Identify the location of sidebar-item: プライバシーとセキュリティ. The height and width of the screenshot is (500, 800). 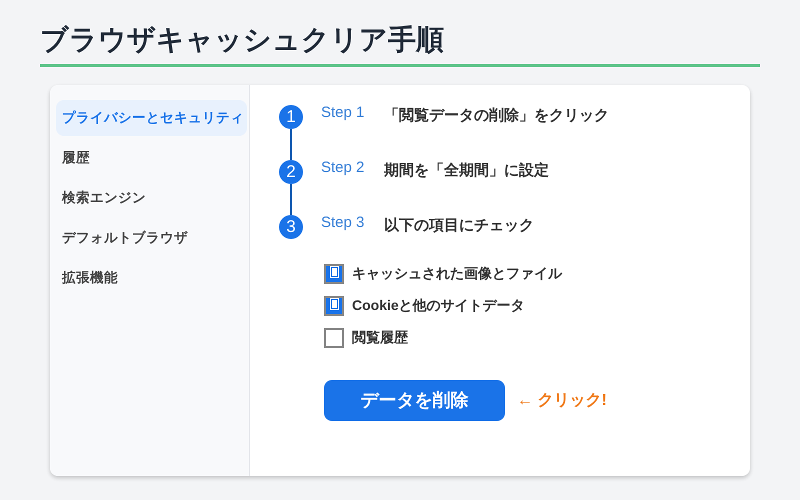
(151, 118).